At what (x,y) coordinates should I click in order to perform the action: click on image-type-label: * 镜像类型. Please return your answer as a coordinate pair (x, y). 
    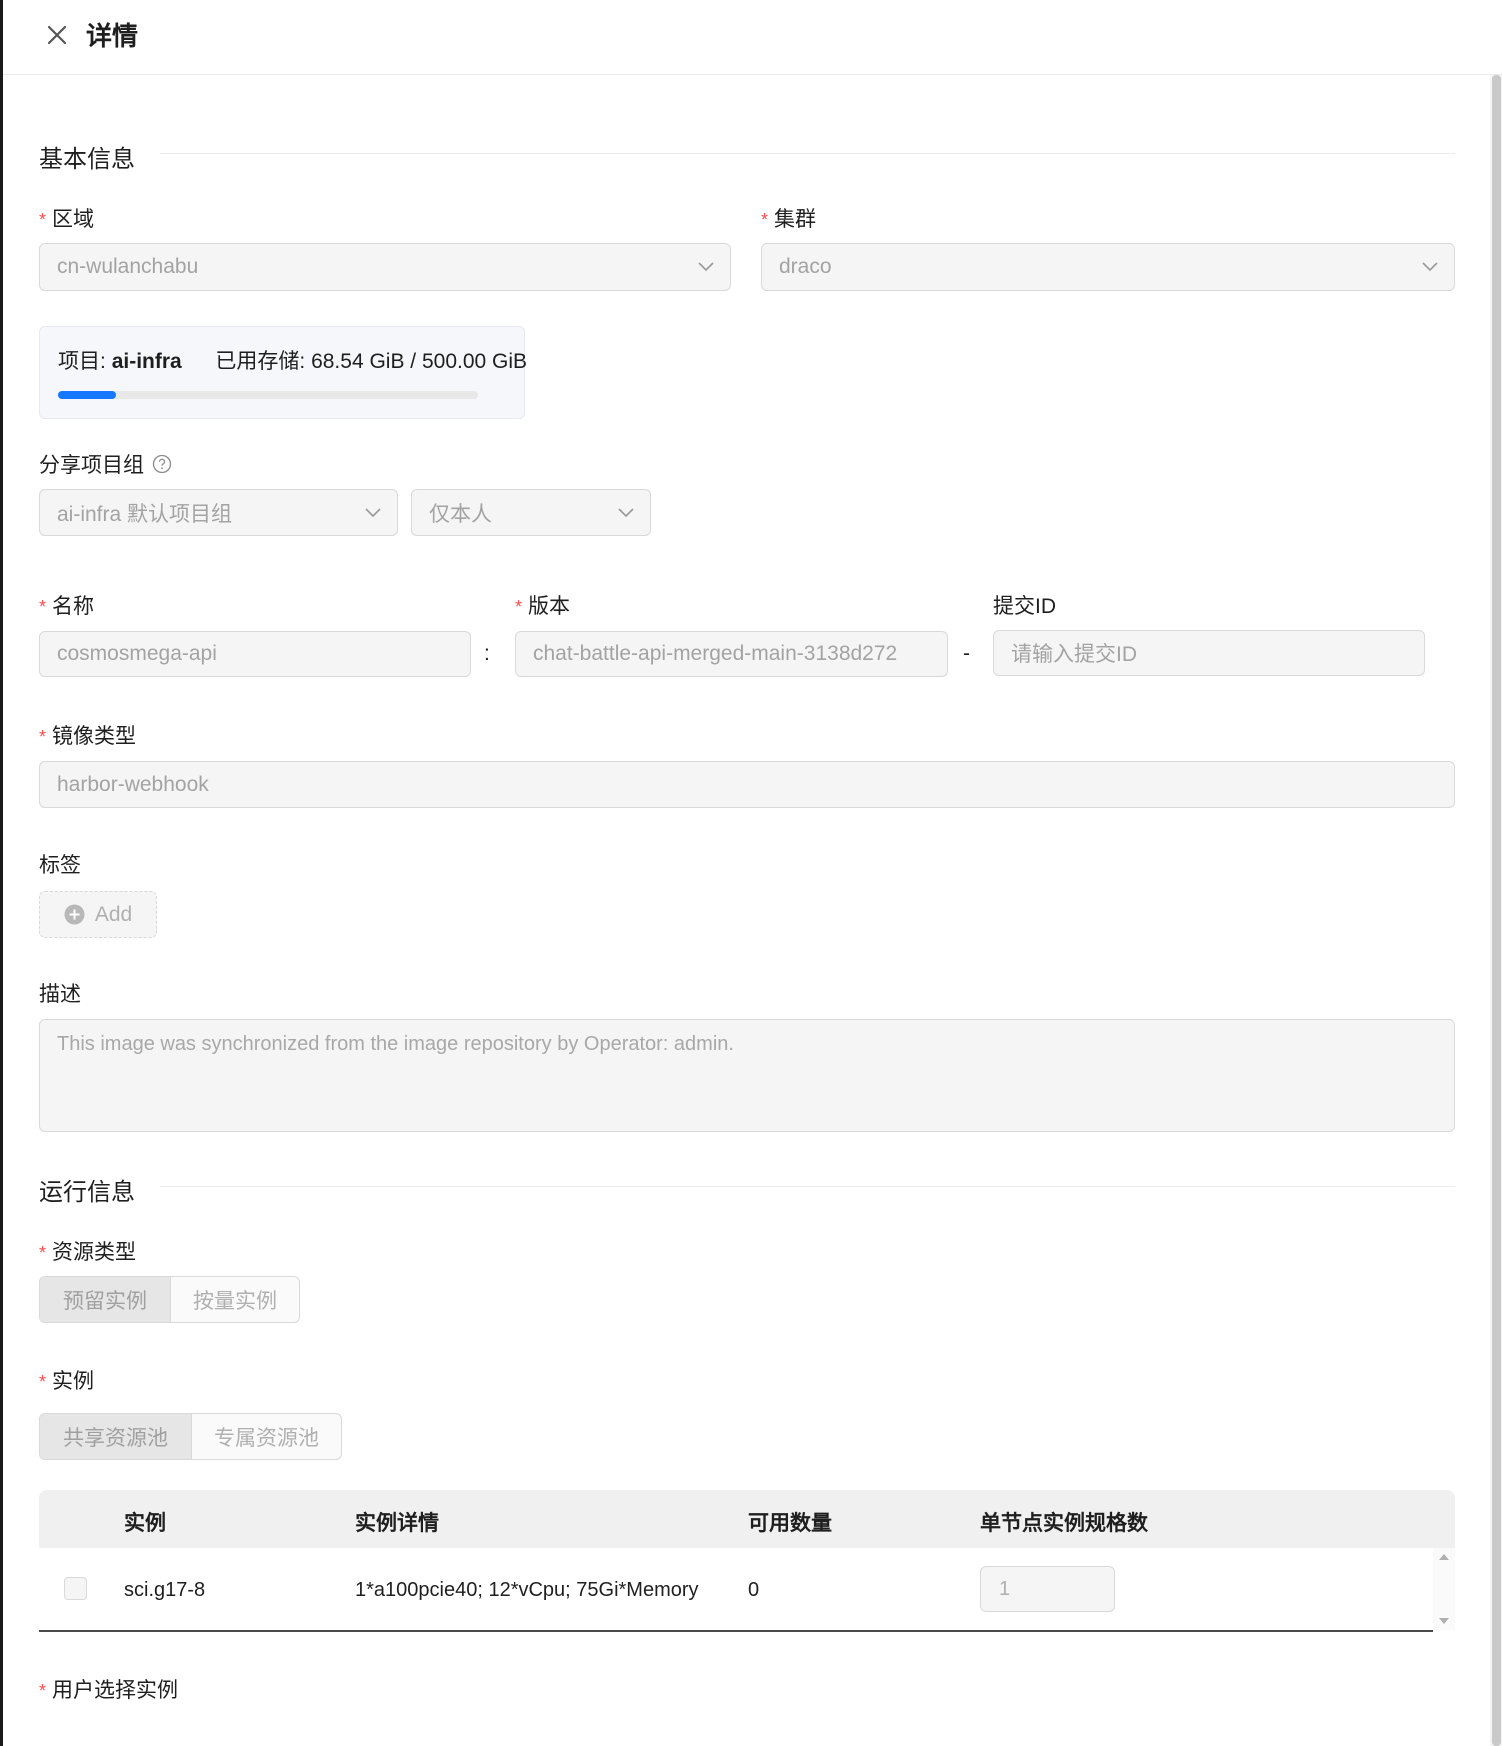
    Looking at the image, I should click on (88, 736).